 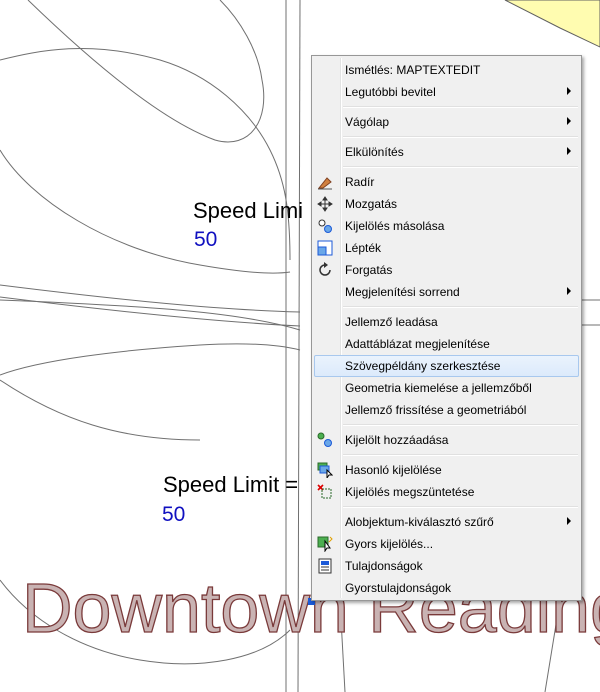 I want to click on menu-item-kijelolt-hozzaadasa: Kijelölt hozzáadása, so click(x=446, y=440).